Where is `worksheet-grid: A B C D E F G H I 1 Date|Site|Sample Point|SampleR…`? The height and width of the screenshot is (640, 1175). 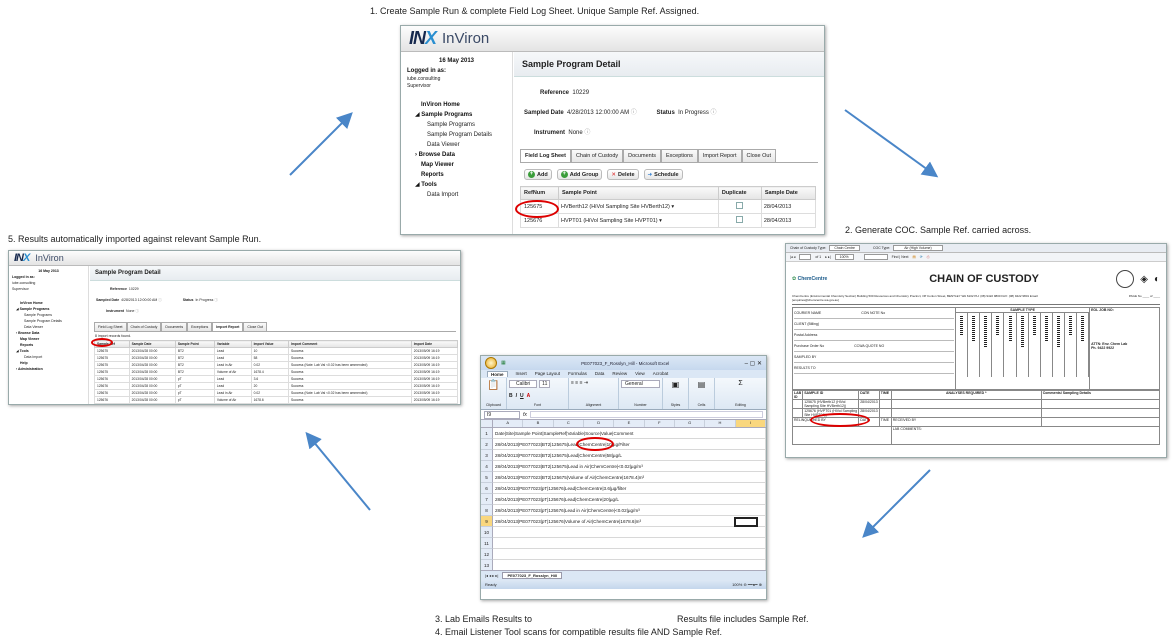
worksheet-grid: A B C D E F G H I 1 Date|Site|Sample Point|SampleR… is located at coordinates (623, 495).